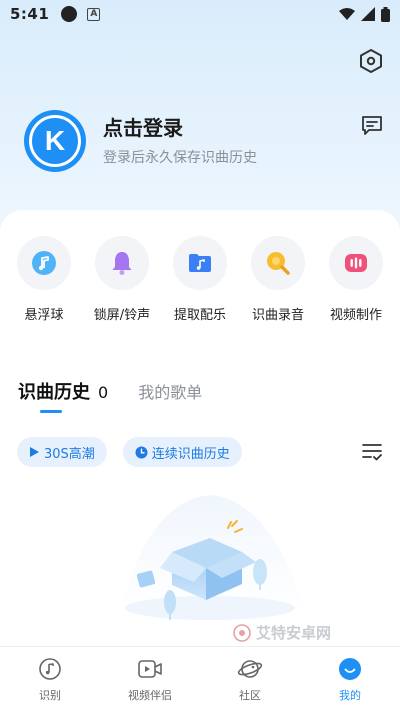 This screenshot has height=712, width=400. I want to click on feature-recognize-record: 识曲录音, so click(278, 281).